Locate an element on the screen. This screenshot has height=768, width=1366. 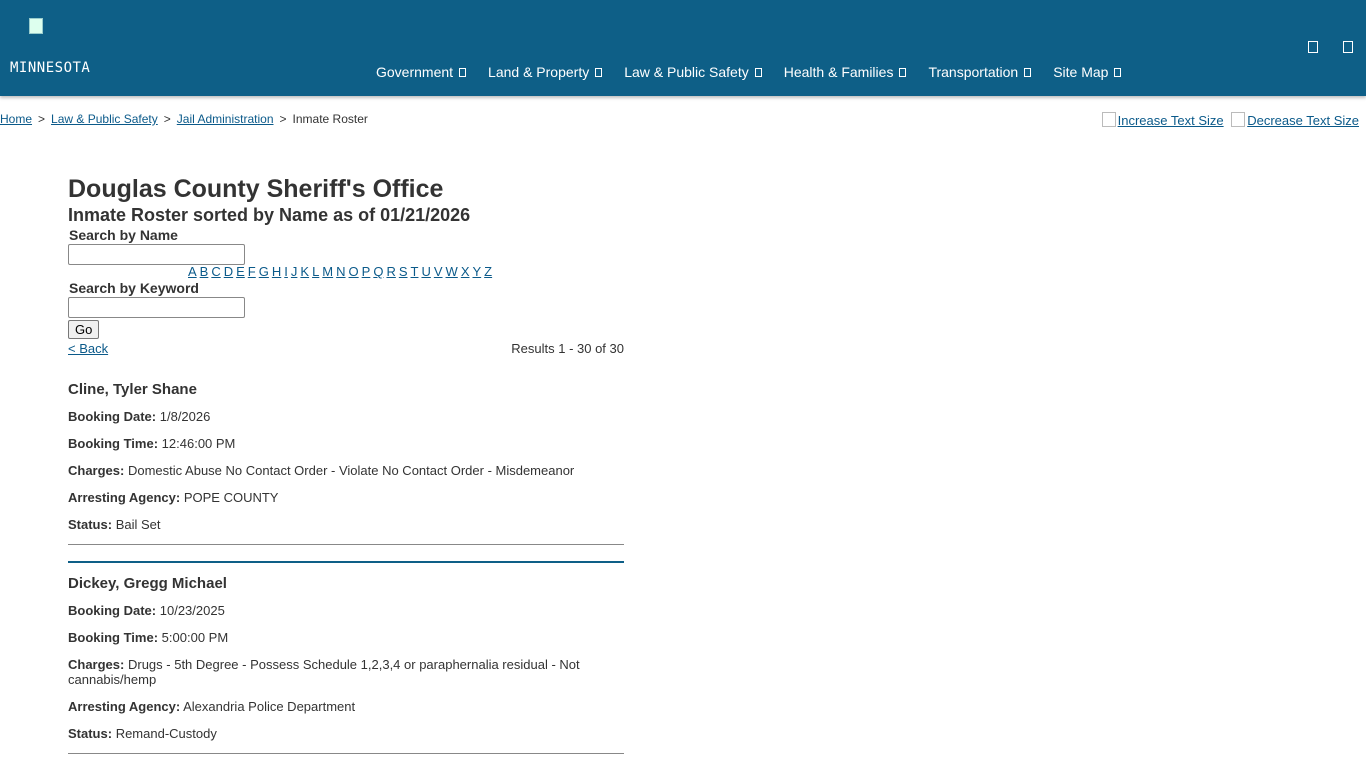
nav-transportation: Transportation is located at coordinates (980, 72).